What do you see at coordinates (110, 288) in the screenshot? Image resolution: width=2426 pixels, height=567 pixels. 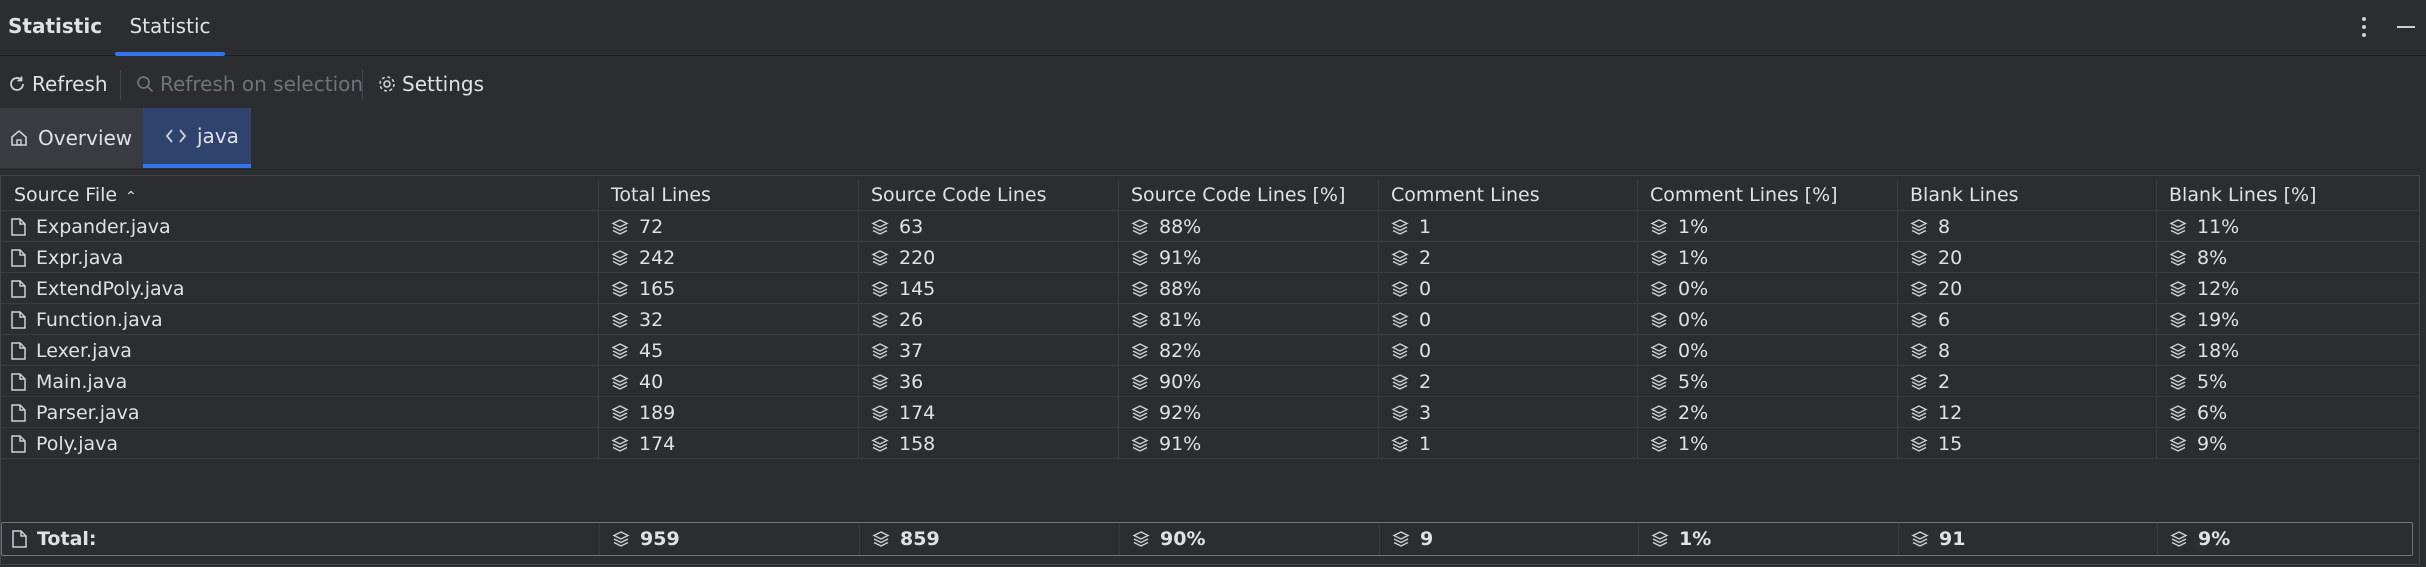 I see `file-name: ExtendPoly.java` at bounding box center [110, 288].